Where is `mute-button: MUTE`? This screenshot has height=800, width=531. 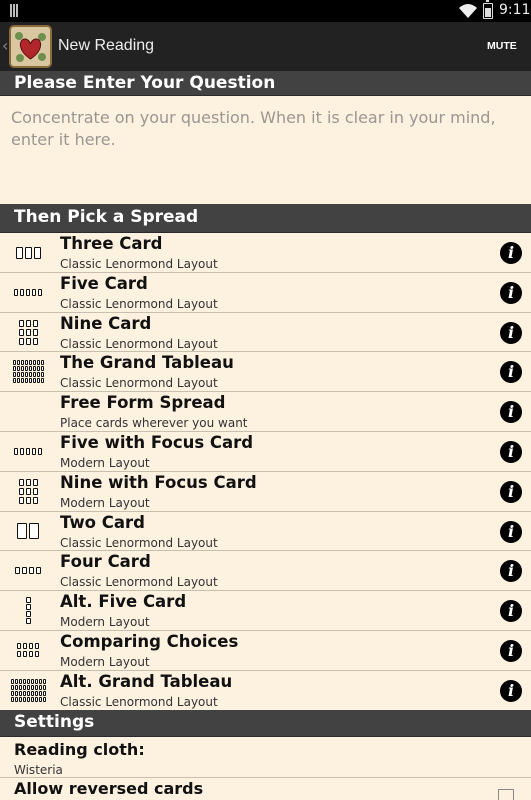 mute-button: MUTE is located at coordinates (502, 46).